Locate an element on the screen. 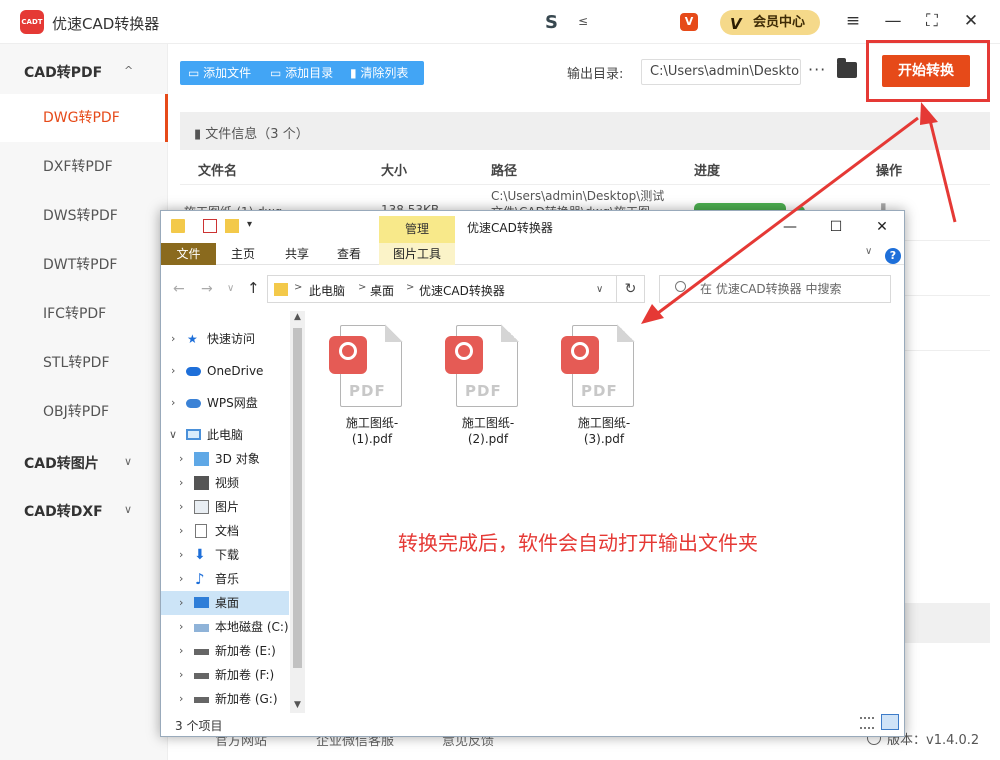  tab-view: 查看 is located at coordinates (349, 254).